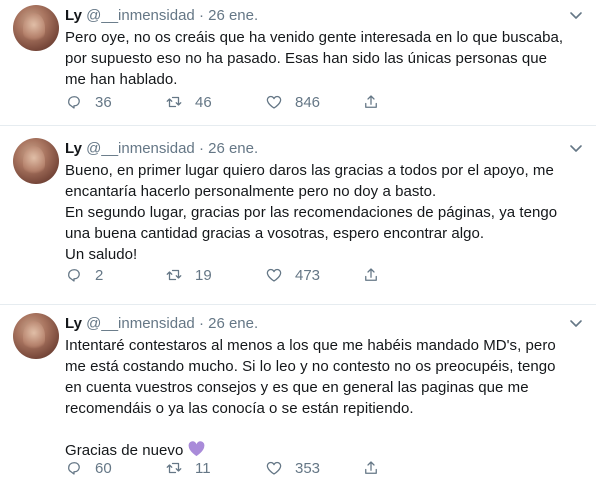 The height and width of the screenshot is (488, 596). What do you see at coordinates (88, 102) in the screenshot?
I see `reply-button: 36` at bounding box center [88, 102].